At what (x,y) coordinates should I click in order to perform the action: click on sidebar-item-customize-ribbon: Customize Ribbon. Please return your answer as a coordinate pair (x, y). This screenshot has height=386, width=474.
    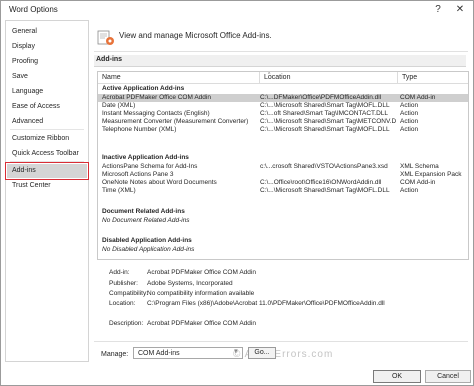
    Looking at the image, I should click on (47, 139).